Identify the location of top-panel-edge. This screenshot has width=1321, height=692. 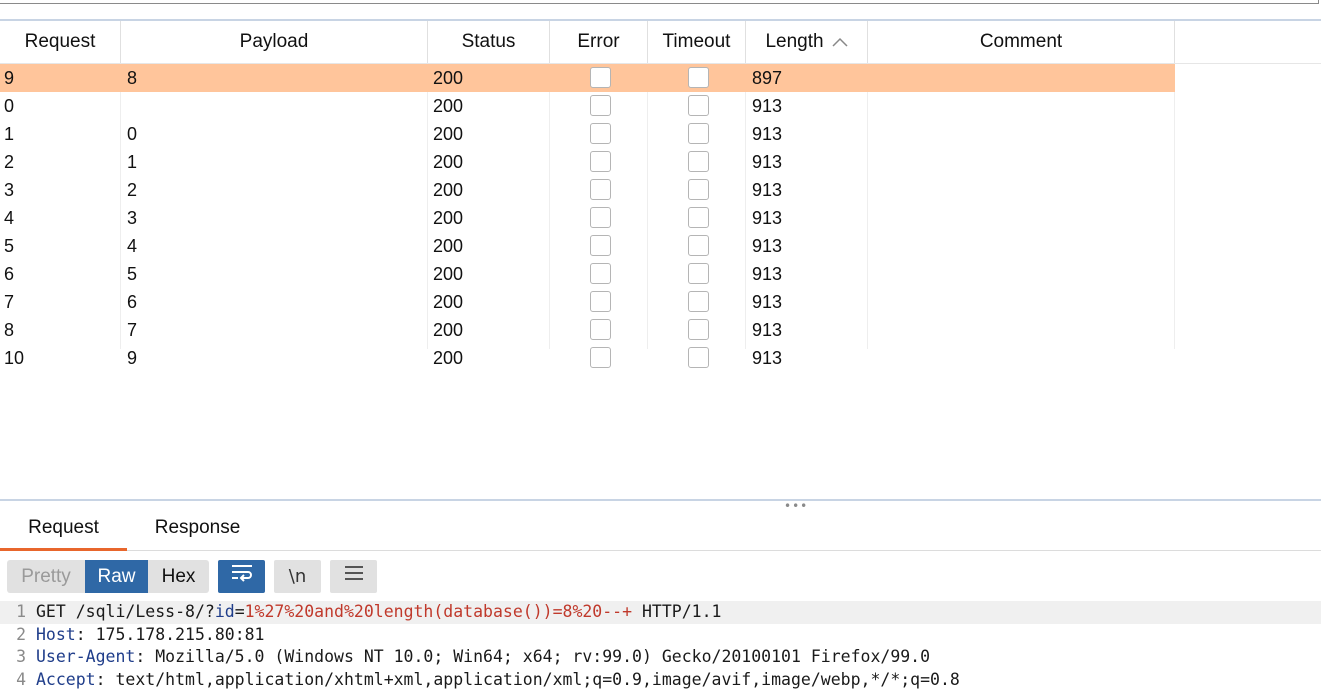
(660, 9).